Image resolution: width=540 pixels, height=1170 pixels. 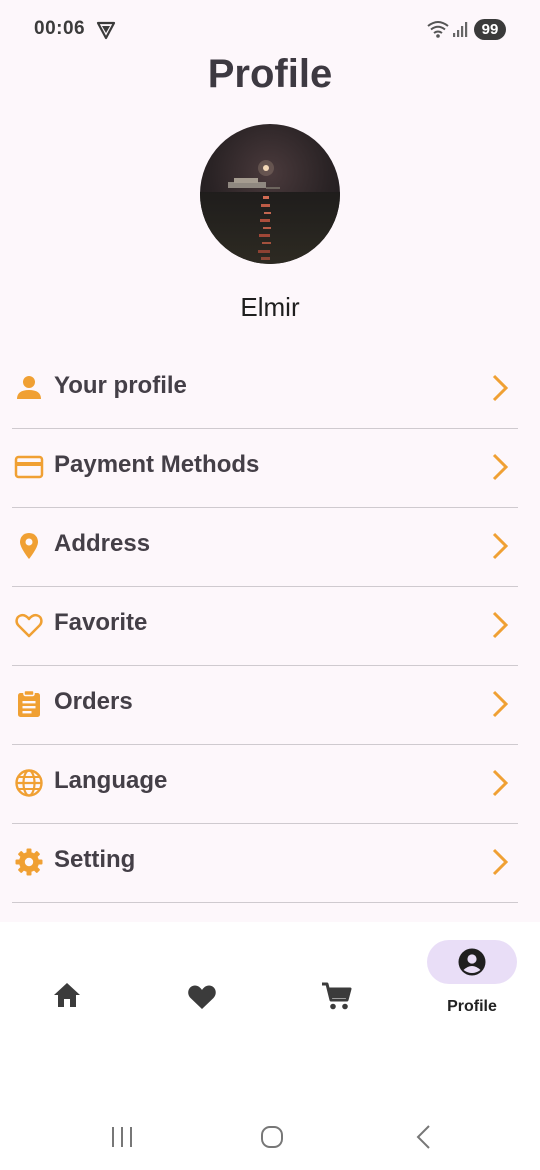 I want to click on avatar, so click(x=270, y=194).